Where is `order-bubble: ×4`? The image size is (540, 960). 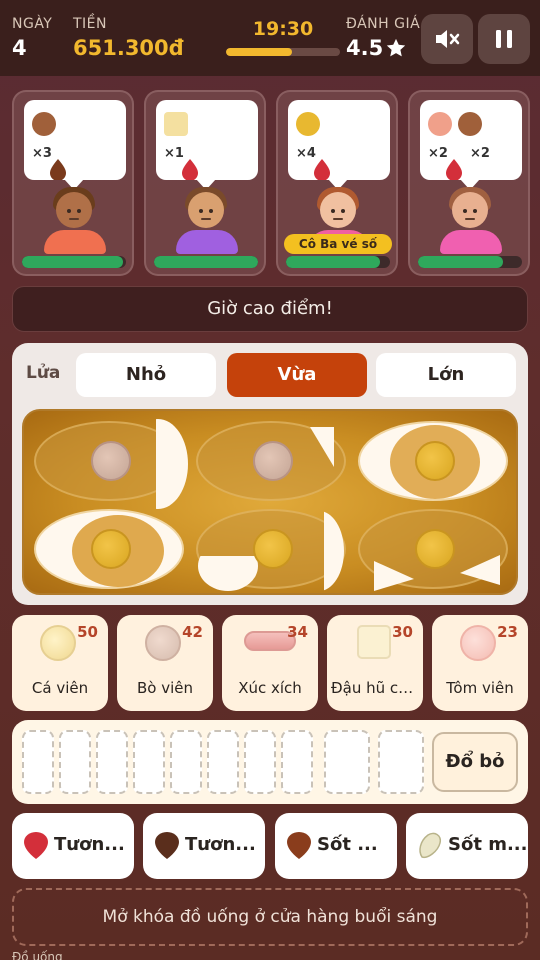 order-bubble: ×4 is located at coordinates (339, 140).